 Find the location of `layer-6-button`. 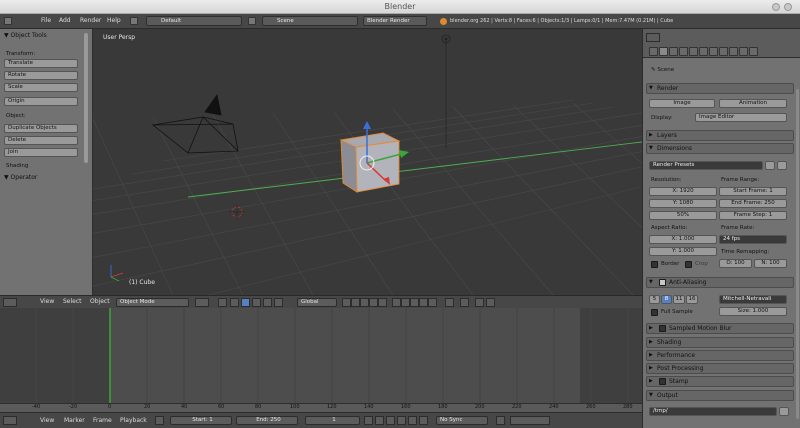

layer-6-button is located at coordinates (396, 302).